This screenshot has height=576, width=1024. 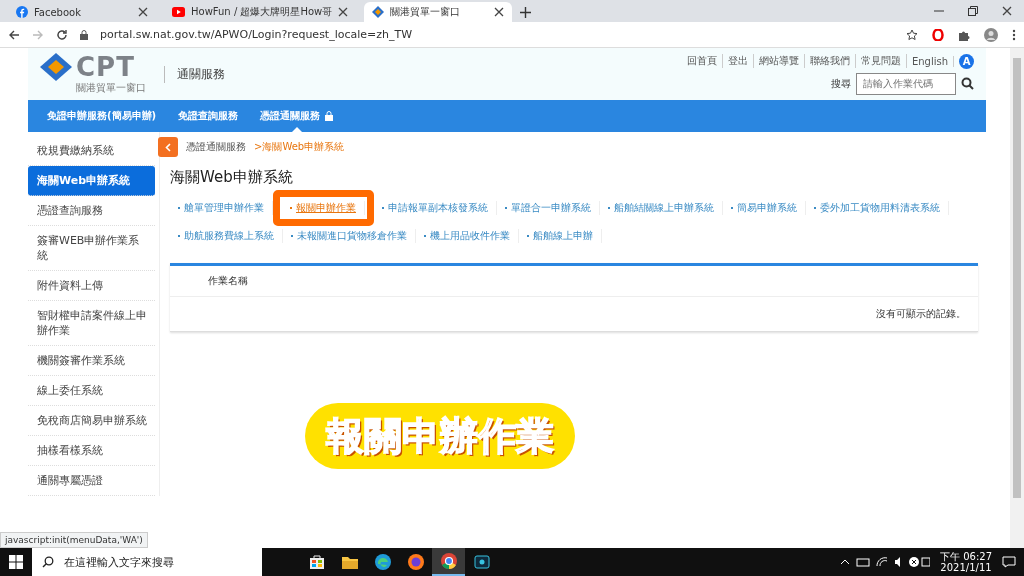 What do you see at coordinates (221, 208) in the screenshot?
I see `system-link: 艙單管理申辦作業` at bounding box center [221, 208].